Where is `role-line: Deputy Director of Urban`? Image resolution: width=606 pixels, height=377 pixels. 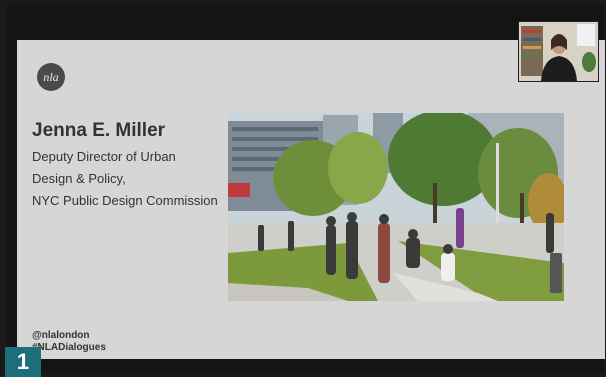
role-line: Deputy Director of Urban is located at coordinates (104, 156).